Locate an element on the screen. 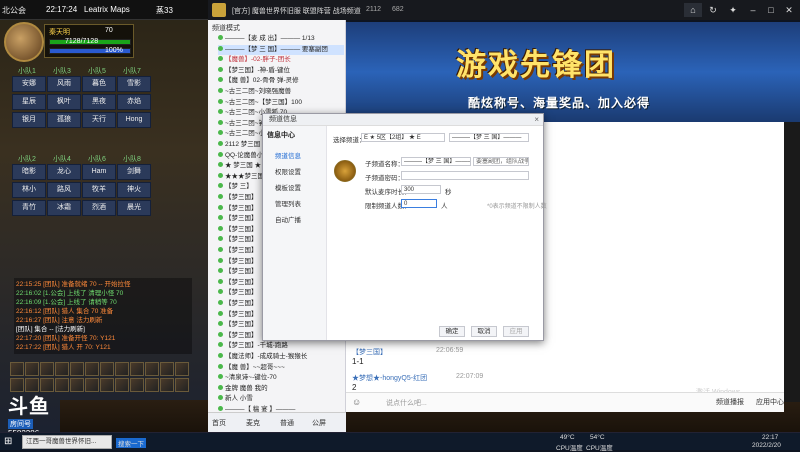  player-frame: 秦天明 70 7128/7128 100% is located at coordinates (89, 41).